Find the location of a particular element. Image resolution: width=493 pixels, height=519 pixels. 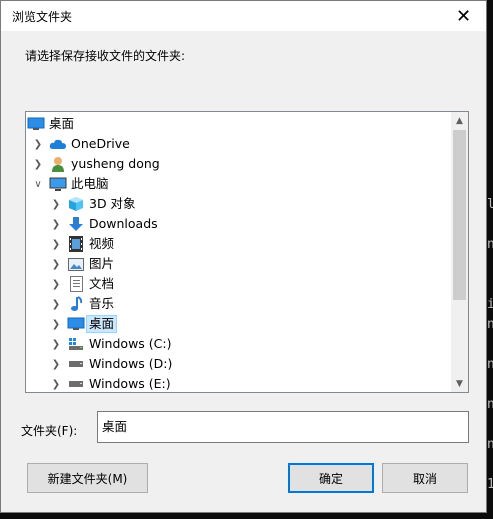

background-text: l is located at coordinates (490, 204).